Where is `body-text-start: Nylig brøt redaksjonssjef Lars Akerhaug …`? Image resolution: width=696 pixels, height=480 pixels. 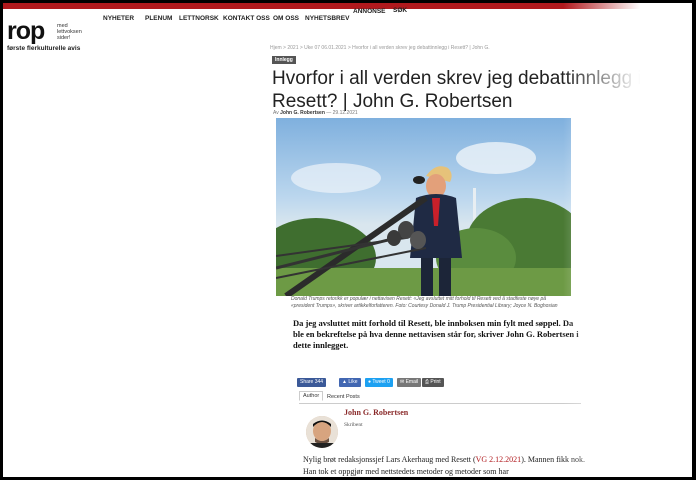
body-text-start: Nylig brøt redaksjonssjef Lars Akerhaug … is located at coordinates (389, 459).